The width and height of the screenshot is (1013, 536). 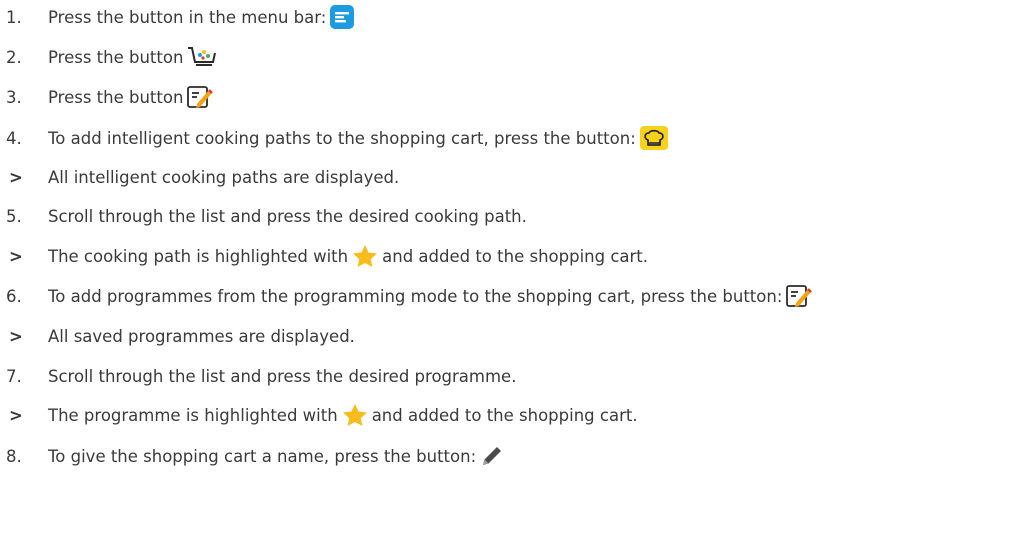 I want to click on step-number: 3., so click(x=14, y=97).